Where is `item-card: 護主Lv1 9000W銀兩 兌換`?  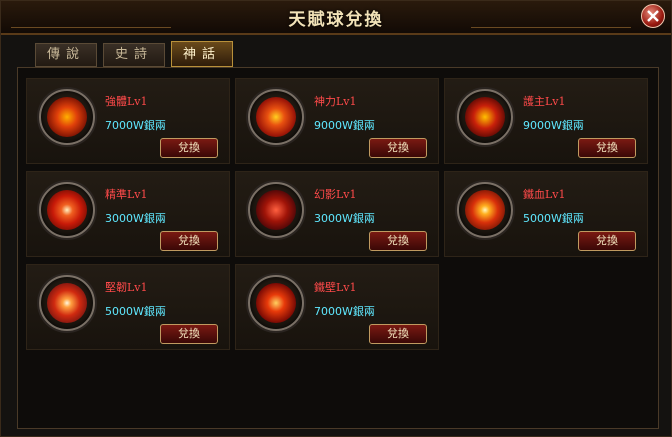 item-card: 護主Lv1 9000W銀兩 兌換 is located at coordinates (546, 121).